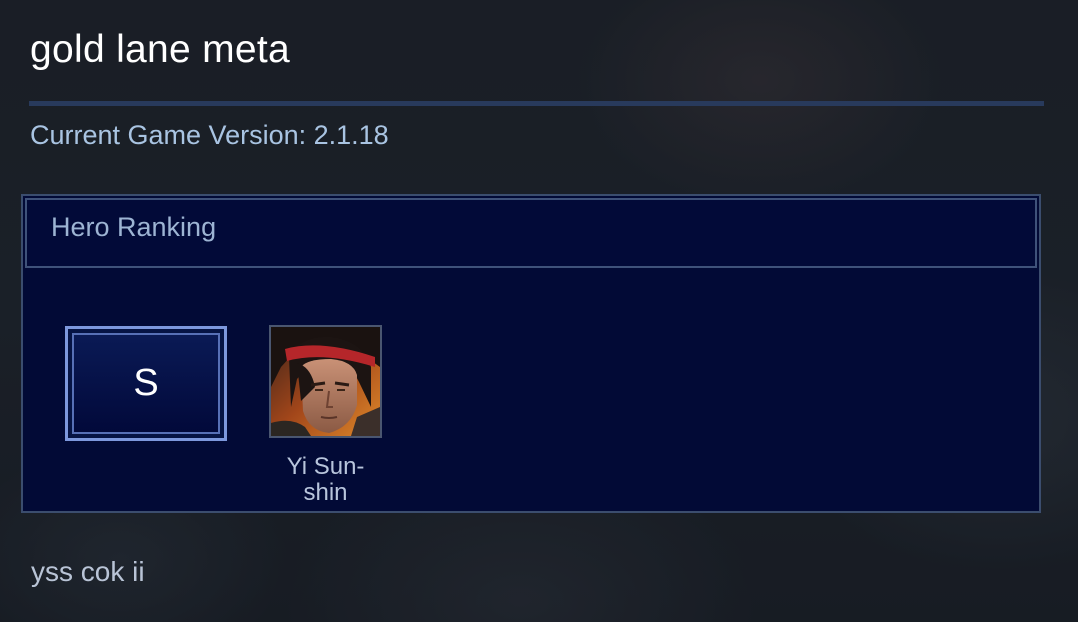 The height and width of the screenshot is (622, 1078). I want to click on hero-portrait-icon, so click(325, 381).